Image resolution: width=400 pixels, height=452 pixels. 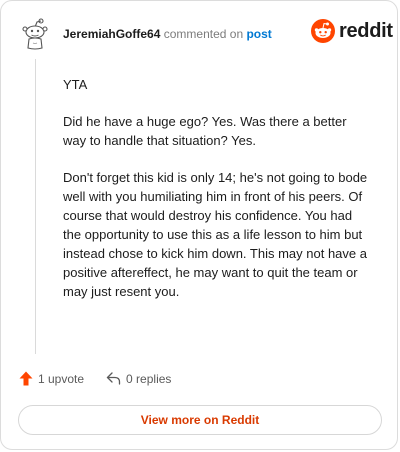 I want to click on comment-paragraph: YTA, so click(x=75, y=84).